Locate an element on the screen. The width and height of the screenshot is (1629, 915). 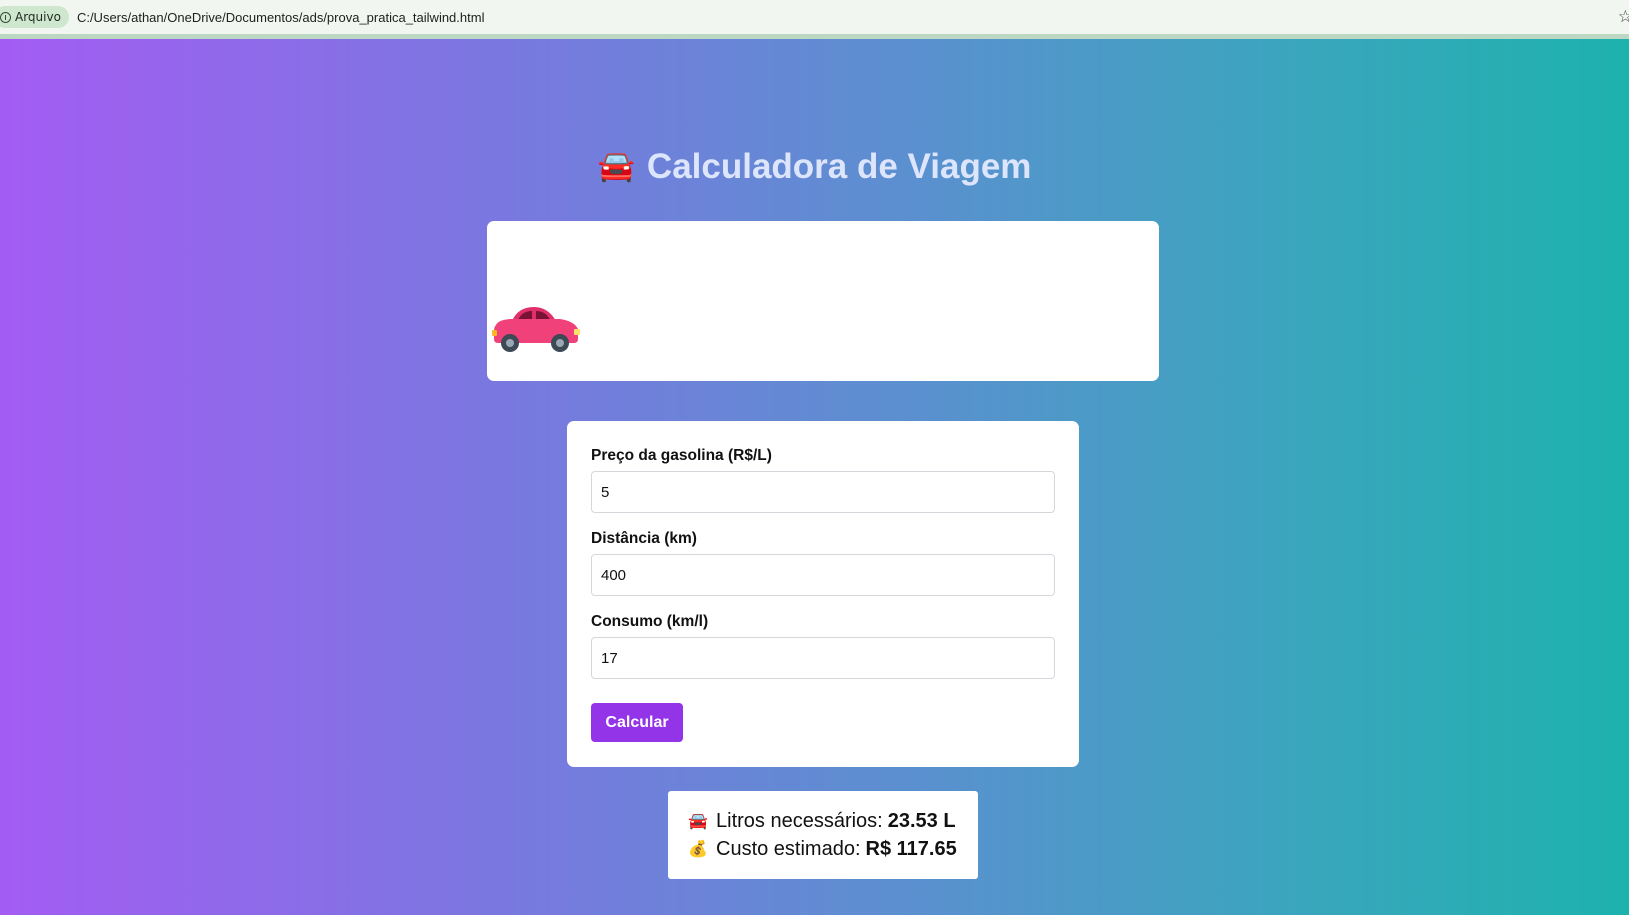
car-animation-panel is located at coordinates (823, 301).